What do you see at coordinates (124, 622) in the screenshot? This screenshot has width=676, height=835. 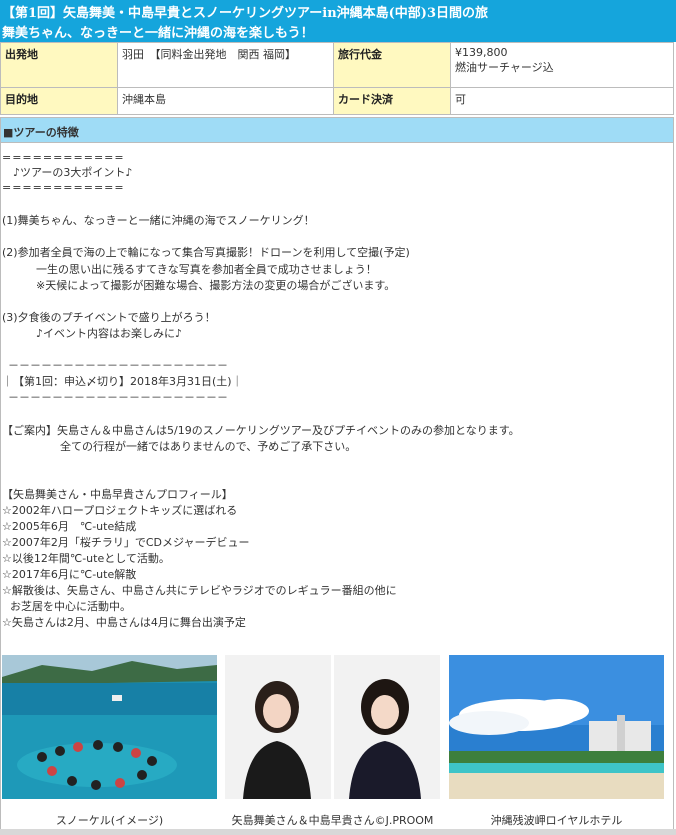 I see `profile-item: ☆矢島さんは2月、中島さんは4月に舞台出演予定` at bounding box center [124, 622].